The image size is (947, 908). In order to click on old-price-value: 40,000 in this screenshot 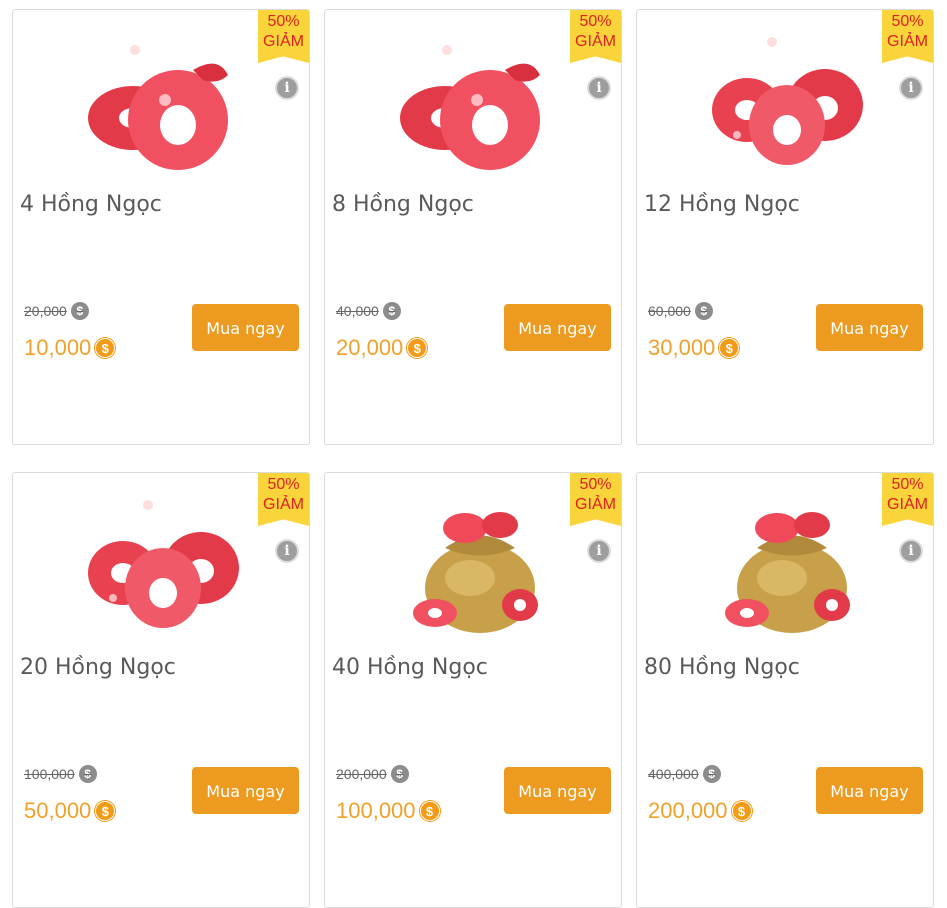, I will do `click(357, 311)`.